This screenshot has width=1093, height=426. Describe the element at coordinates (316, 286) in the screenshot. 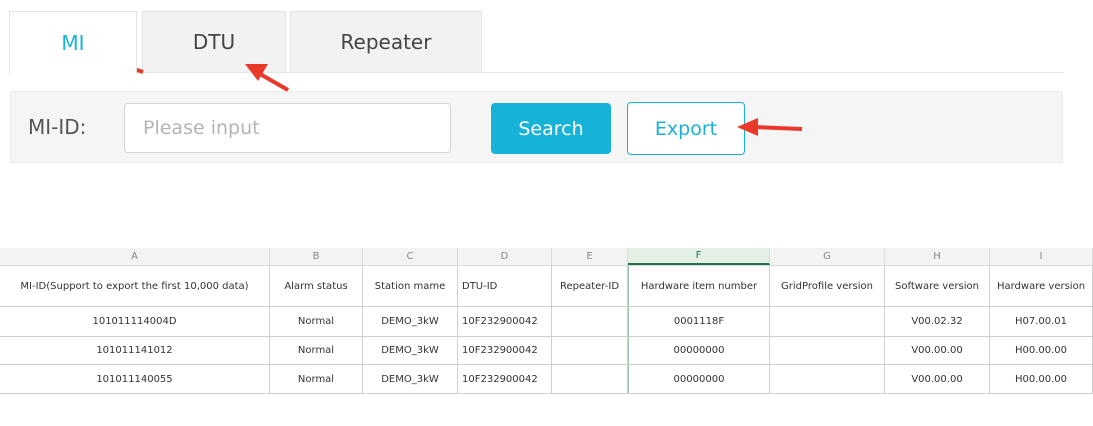

I see `header-cell: Alarm status` at that location.